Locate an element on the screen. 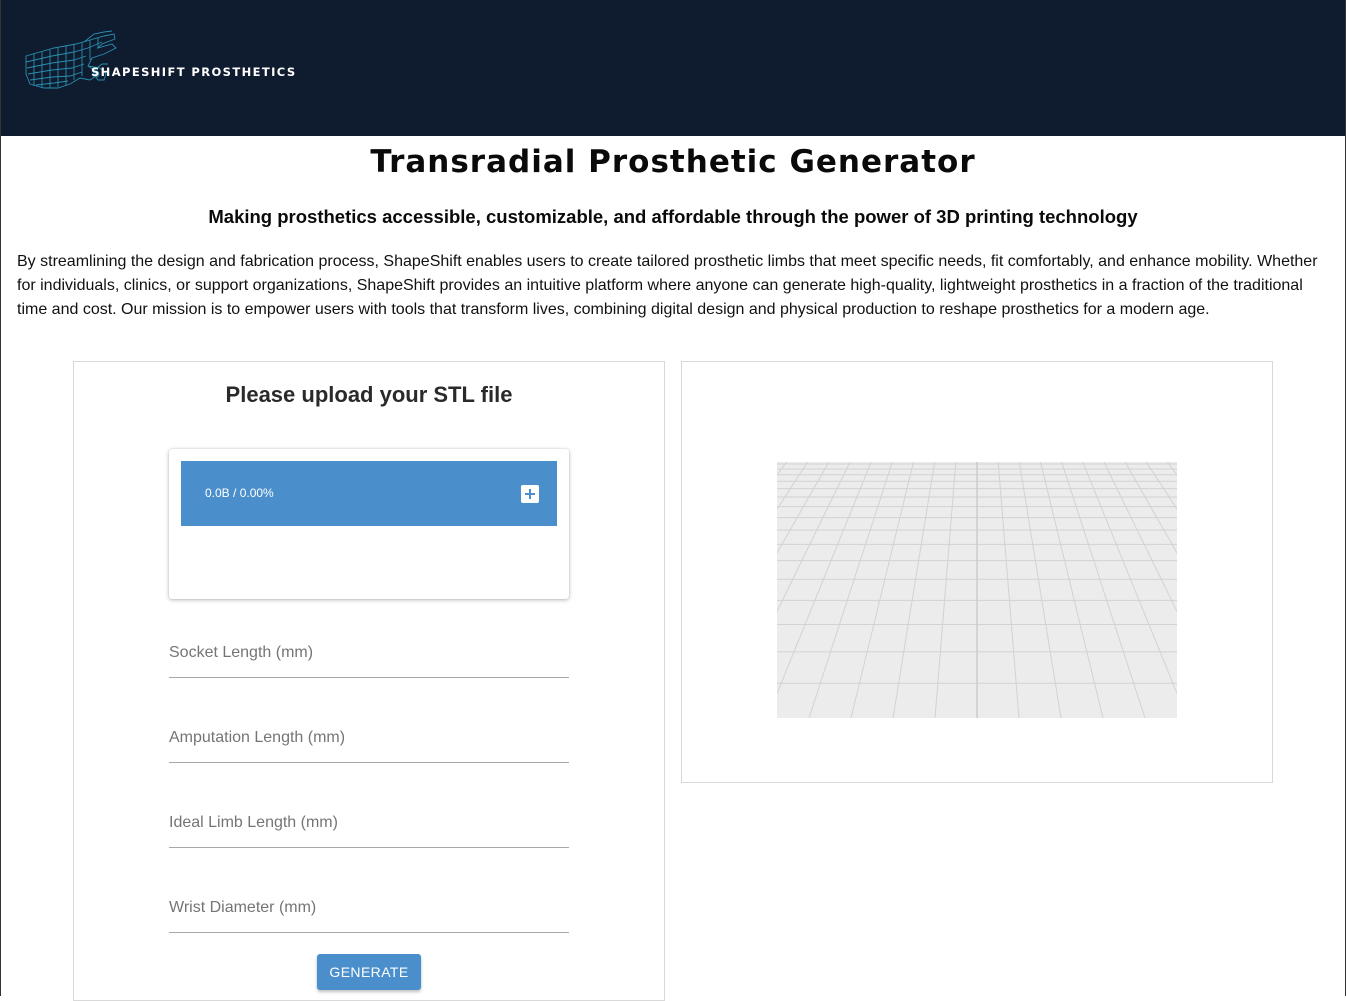  wireframe-hand-icon is located at coordinates (71, 59).